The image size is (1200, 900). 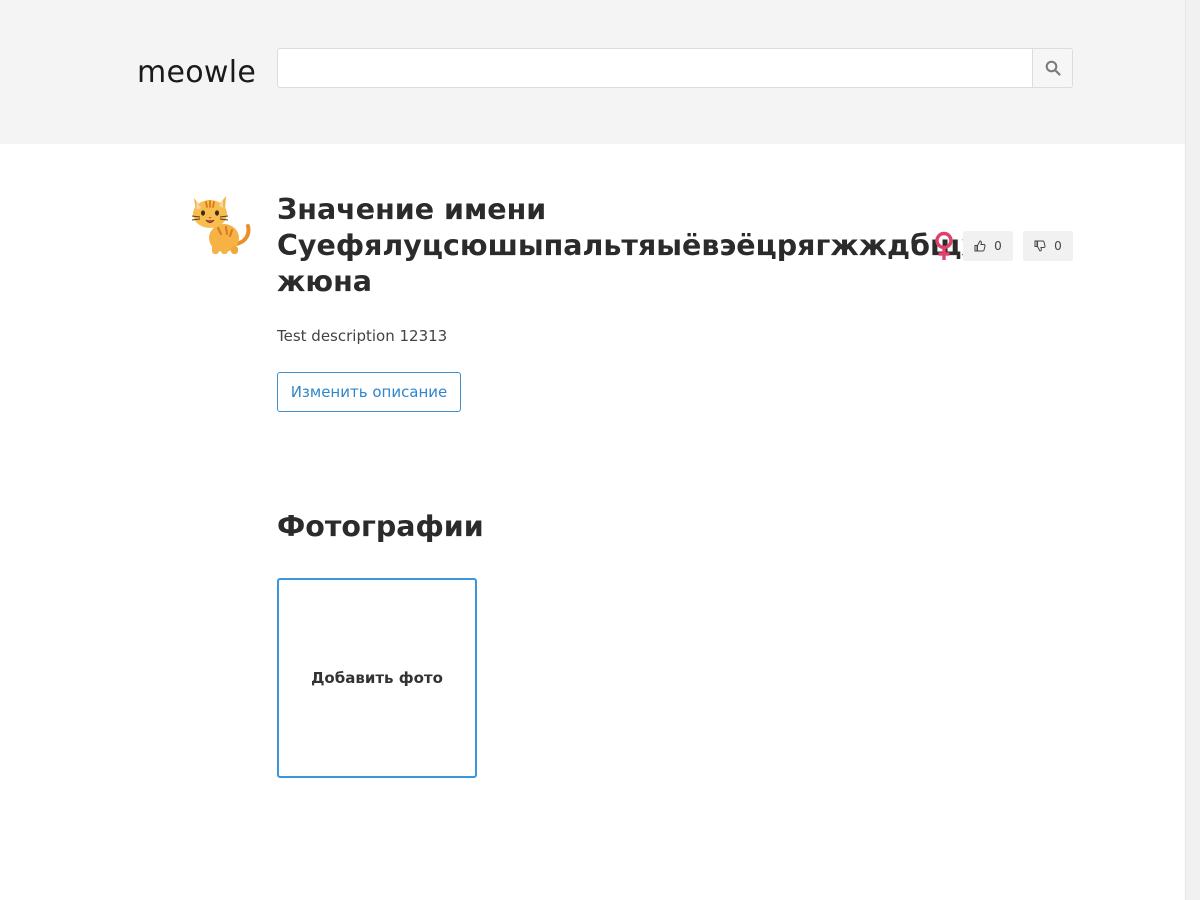 What do you see at coordinates (1048, 246) in the screenshot?
I see `dislike-button: 0` at bounding box center [1048, 246].